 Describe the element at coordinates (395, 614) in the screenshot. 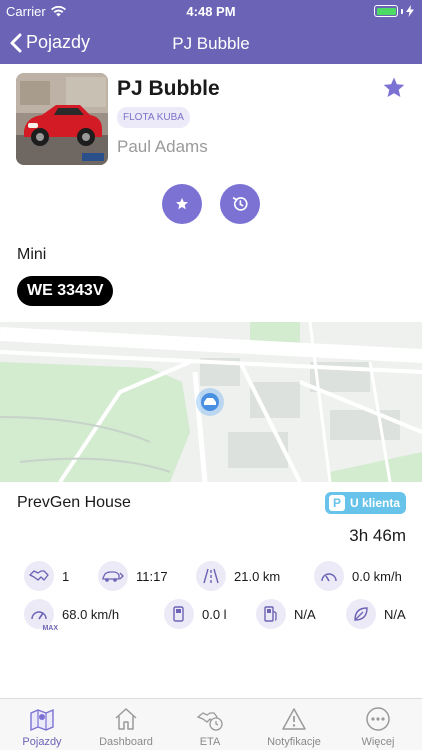

I see `stat-eco-value: N/A` at that location.